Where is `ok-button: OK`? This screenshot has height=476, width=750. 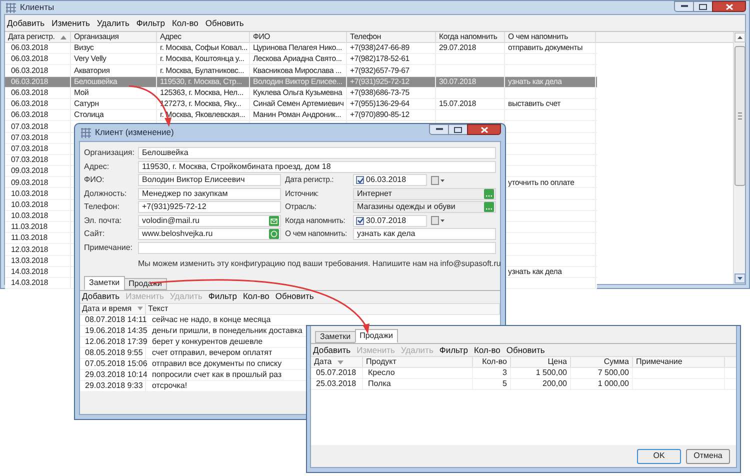
ok-button: OK is located at coordinates (659, 456).